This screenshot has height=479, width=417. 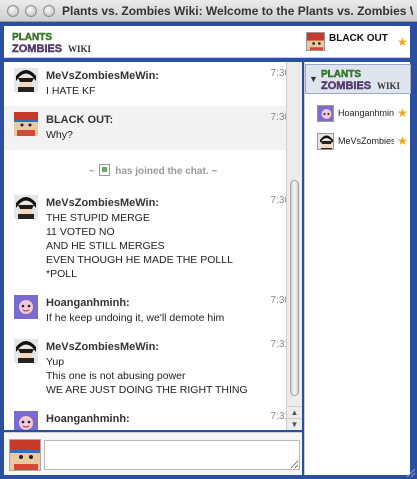 I want to click on chat-header: PLANTS ZOMBIES WIKI BLACK OUT ★, so click(x=207, y=42).